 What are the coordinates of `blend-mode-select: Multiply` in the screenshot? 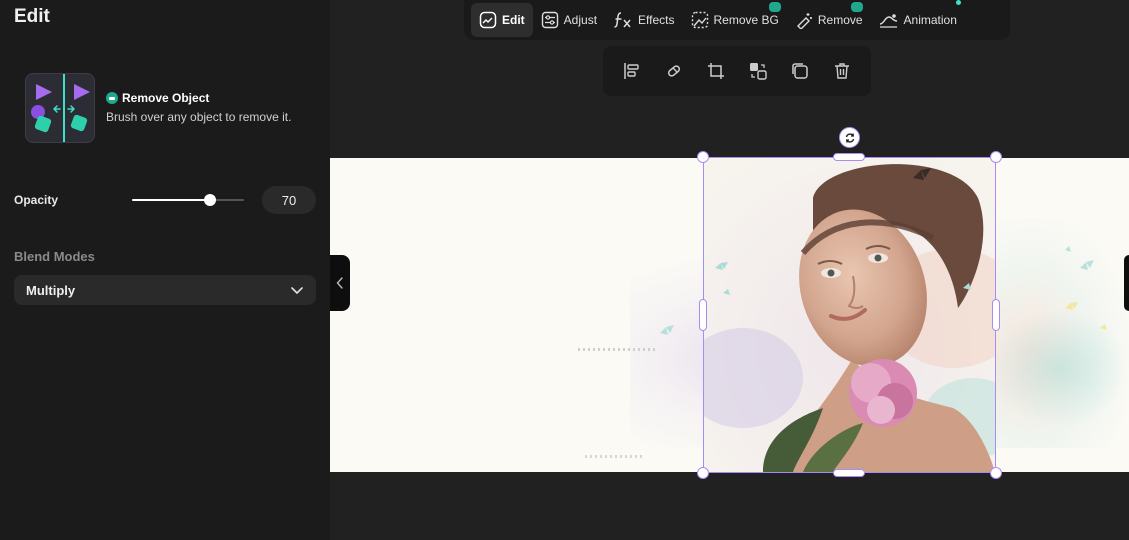 It's located at (165, 290).